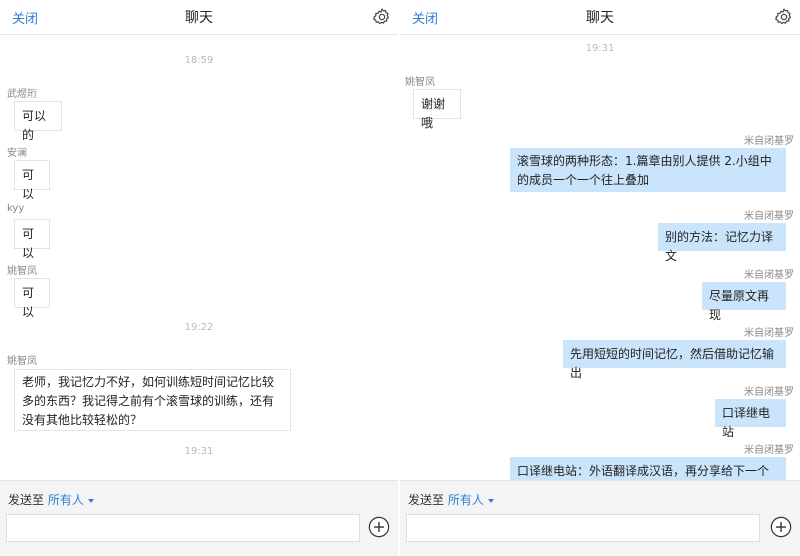 Image resolution: width=800 pixels, height=556 pixels. Describe the element at coordinates (17, 153) in the screenshot. I see `sender-name: 安澜` at that location.